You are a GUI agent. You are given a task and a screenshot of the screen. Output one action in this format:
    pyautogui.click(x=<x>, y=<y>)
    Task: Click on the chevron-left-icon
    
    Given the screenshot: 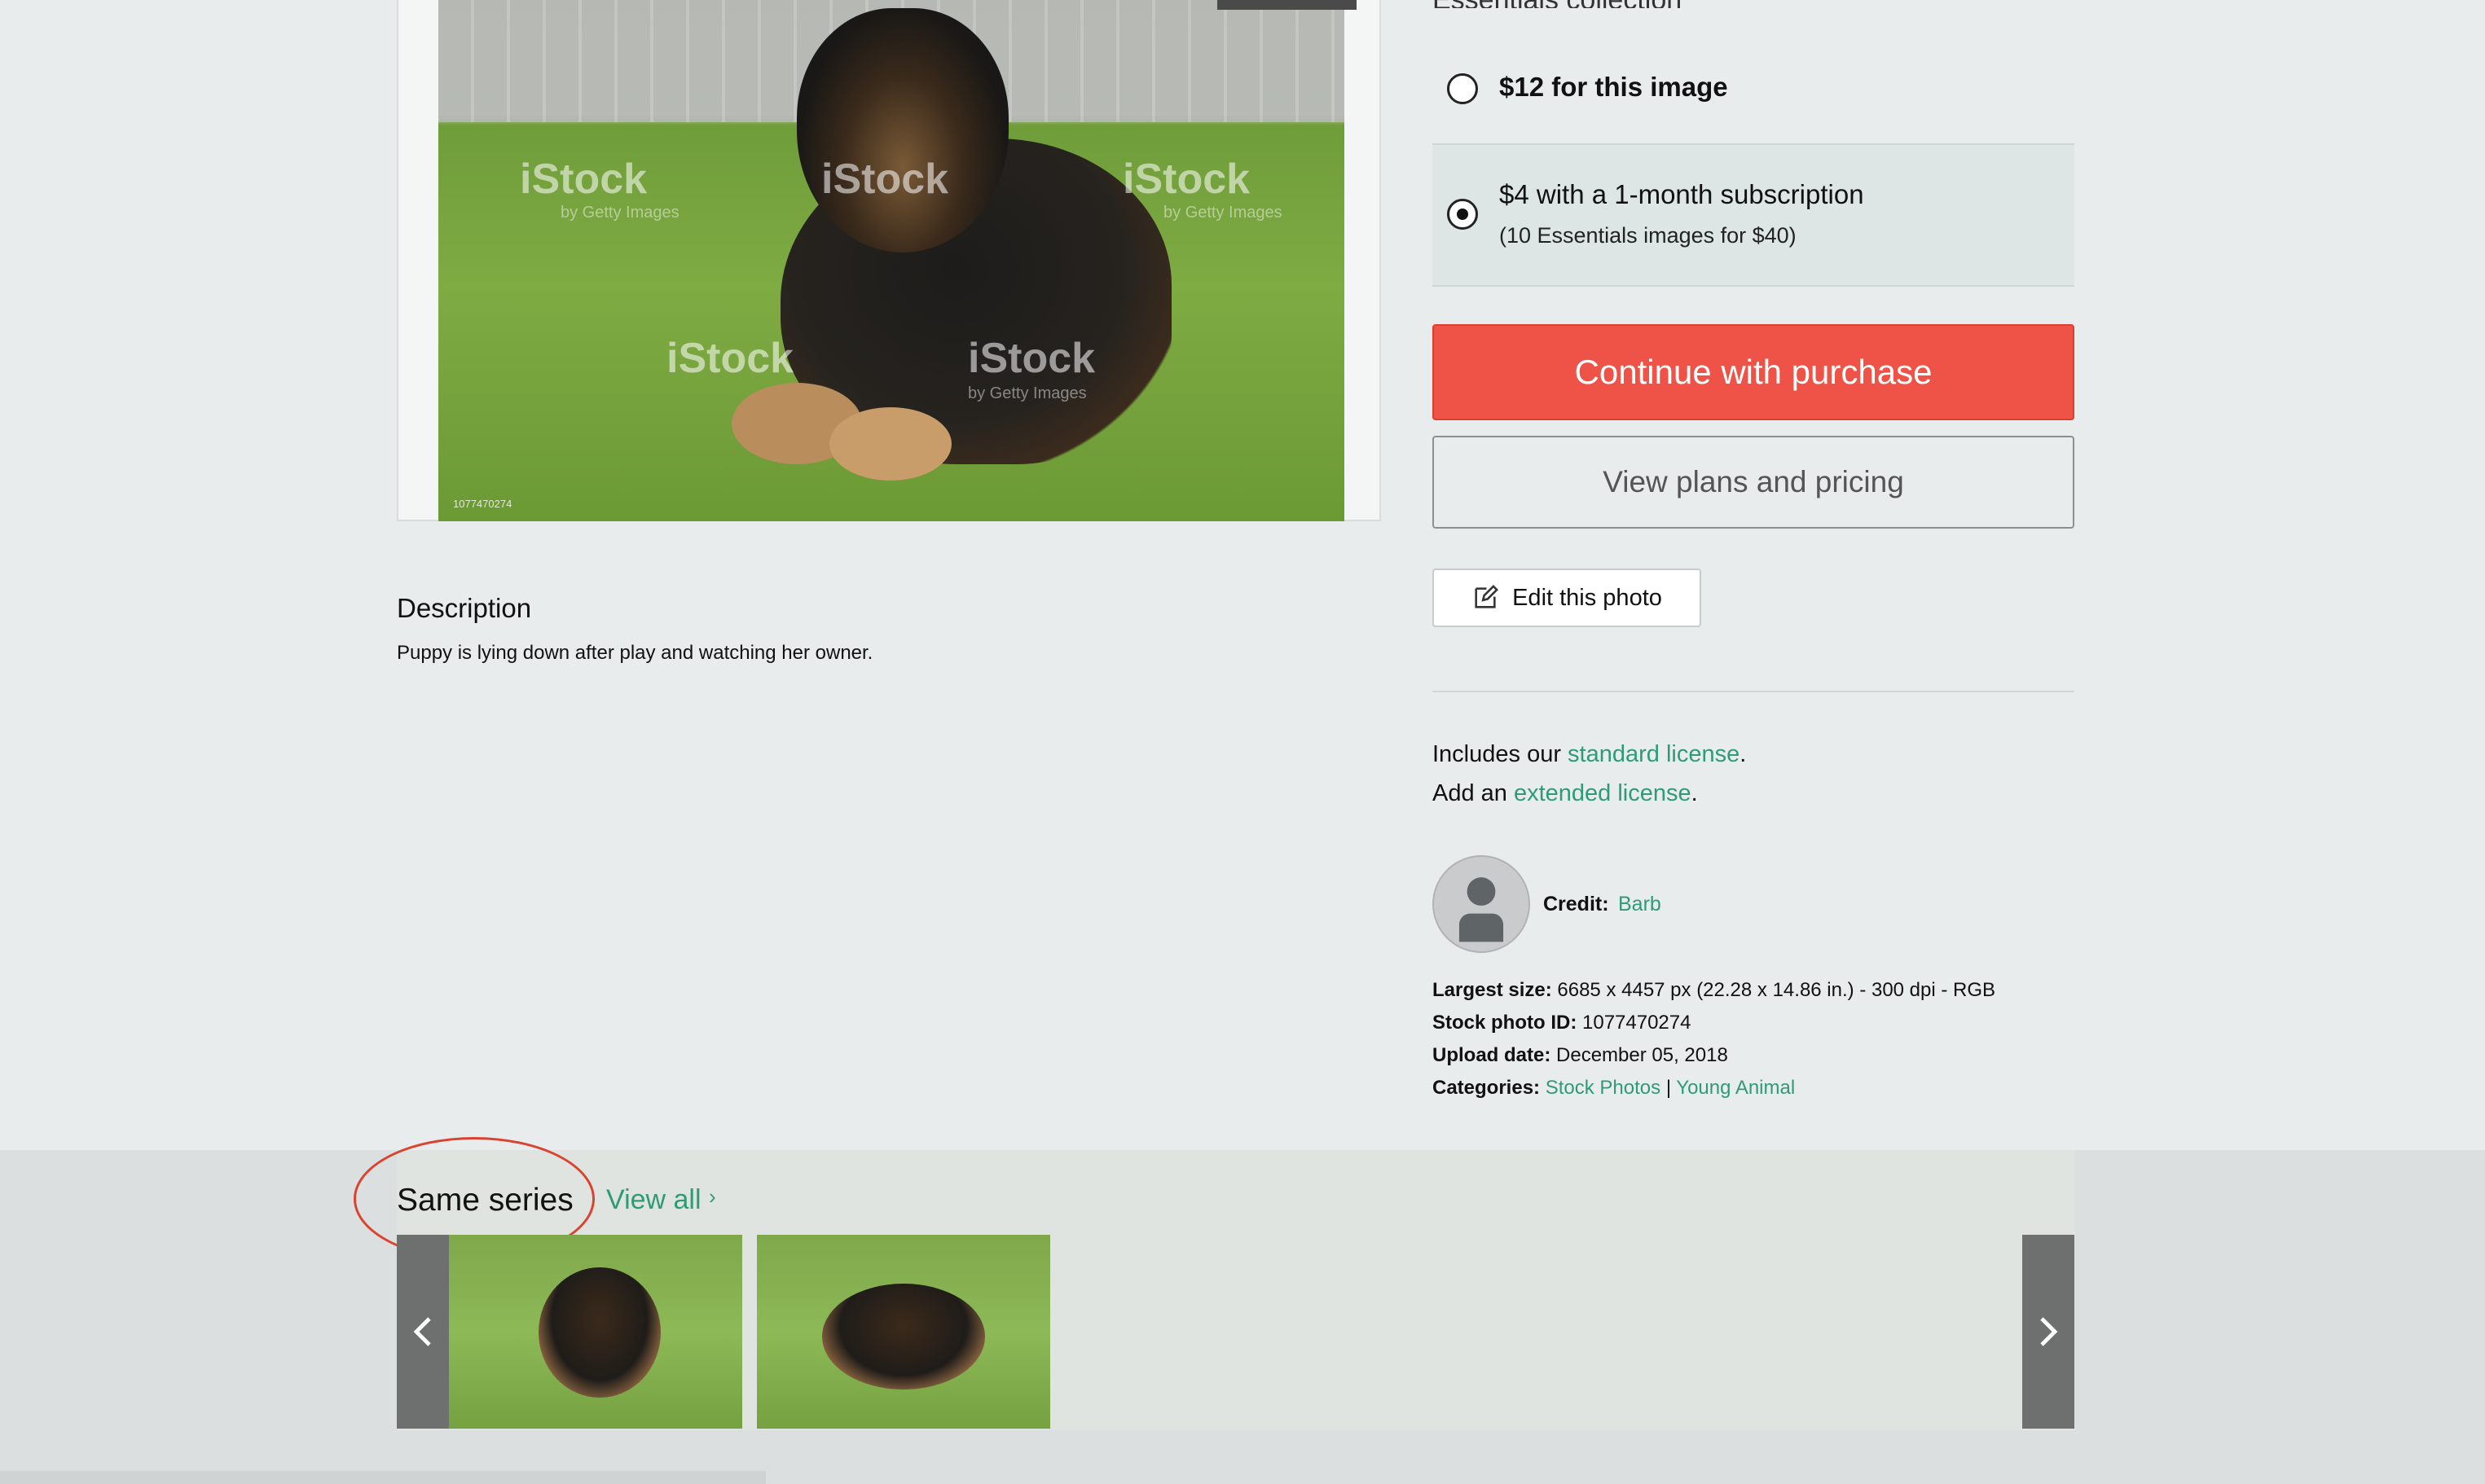 What is the action you would take?
    pyautogui.click(x=422, y=1331)
    